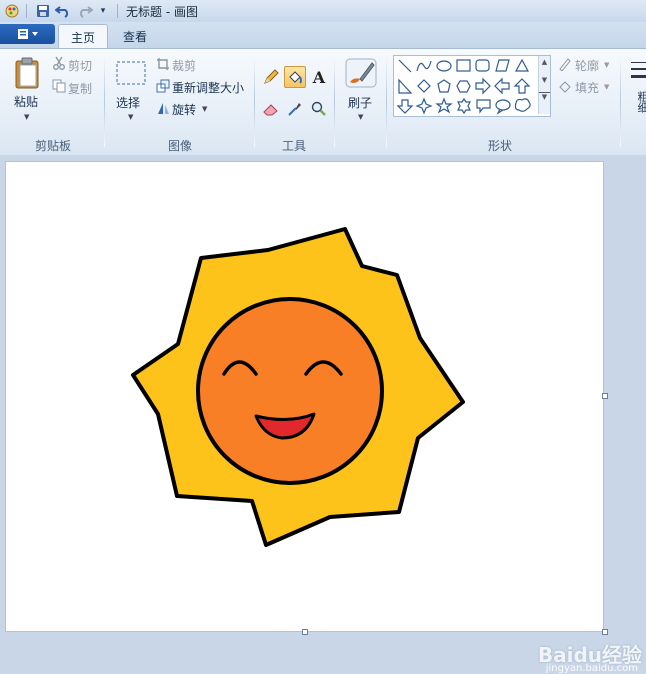  What do you see at coordinates (544, 85) in the screenshot?
I see `shapes-gallery-scrollbar: ▲ ▼ ▼` at bounding box center [544, 85].